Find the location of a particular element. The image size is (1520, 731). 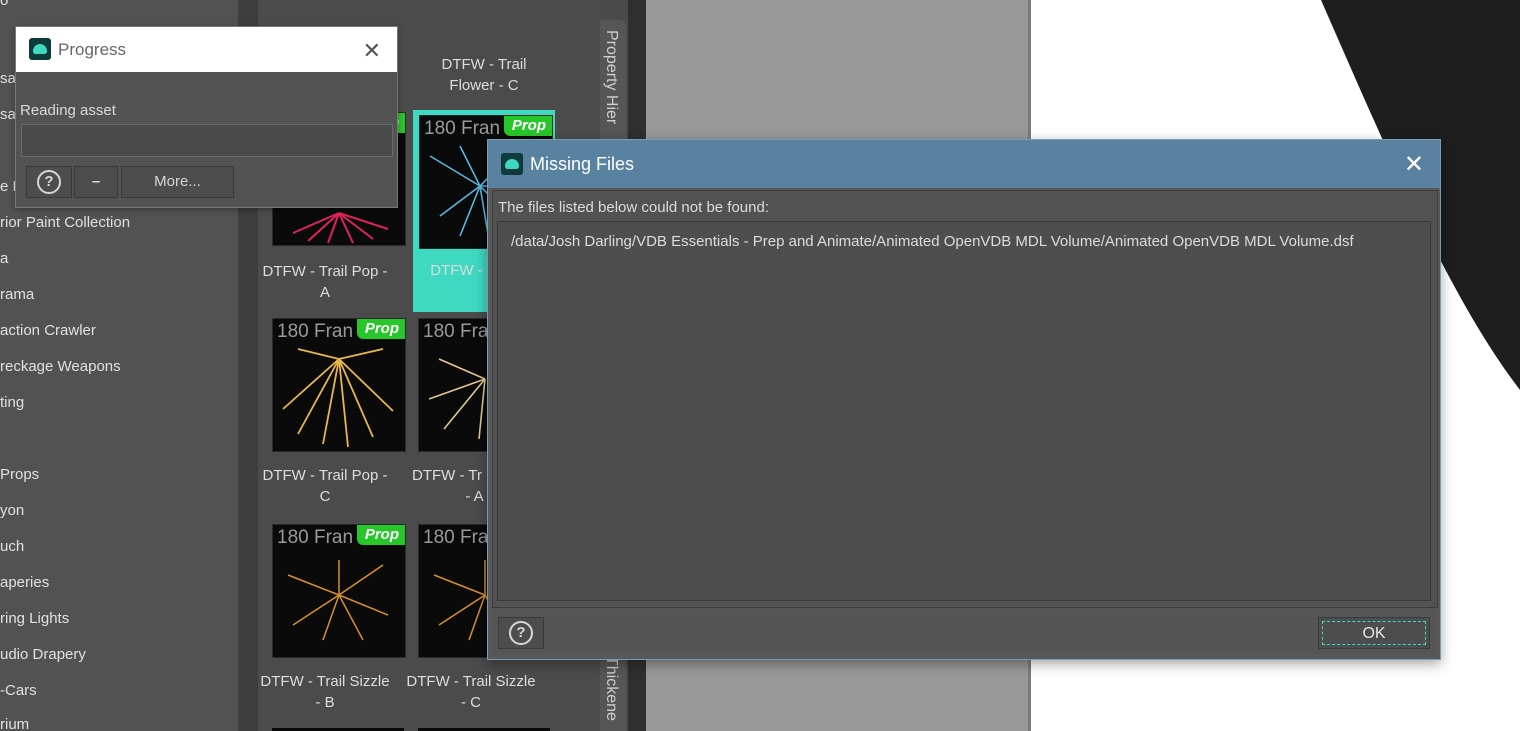

ok-button-label: OK is located at coordinates (1374, 633).